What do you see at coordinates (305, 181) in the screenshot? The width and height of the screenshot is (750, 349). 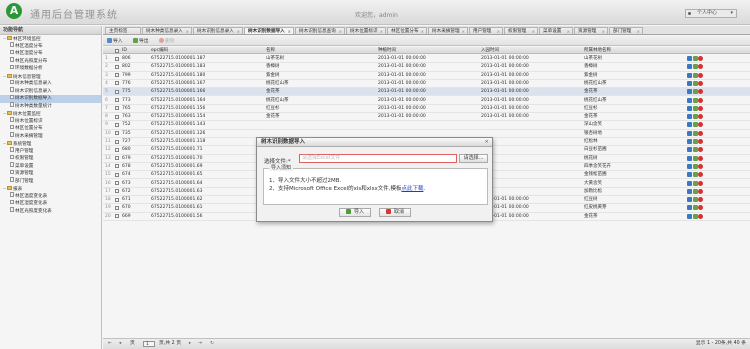 I see `note-size-limit: 1、导入文件大小不超过2MB.` at bounding box center [305, 181].